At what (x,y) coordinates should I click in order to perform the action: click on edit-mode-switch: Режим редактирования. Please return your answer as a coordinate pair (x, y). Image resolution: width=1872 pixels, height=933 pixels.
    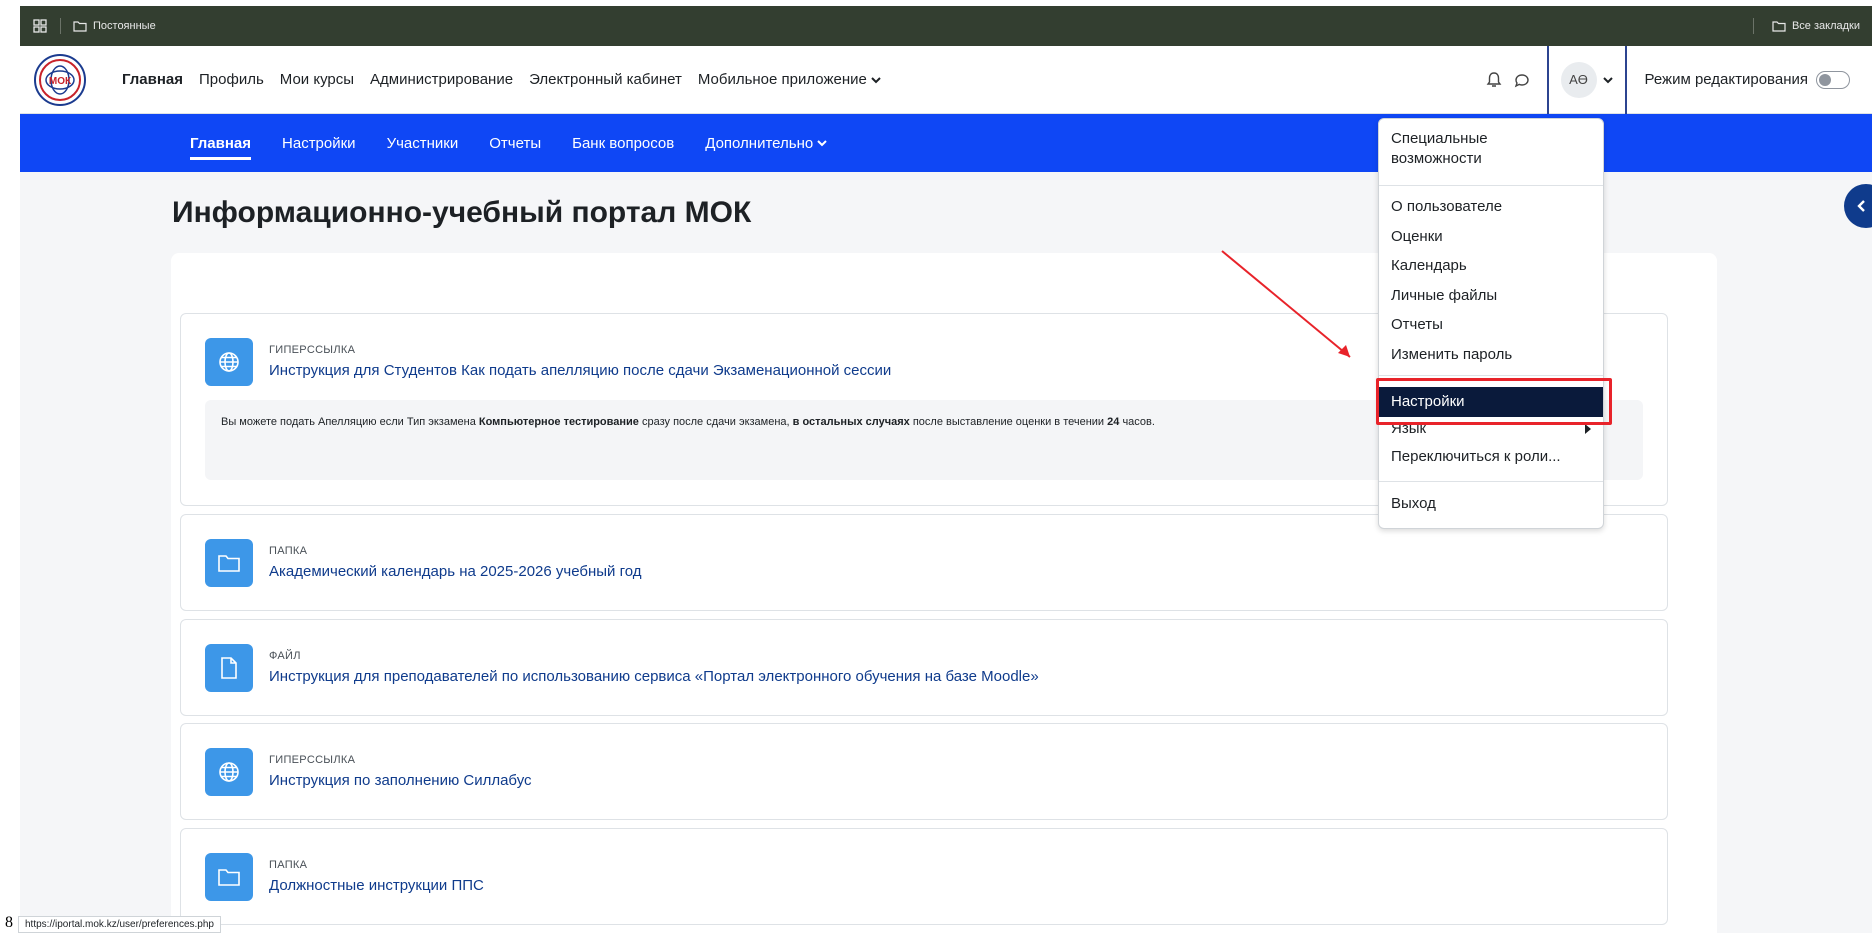
    Looking at the image, I should click on (1747, 79).